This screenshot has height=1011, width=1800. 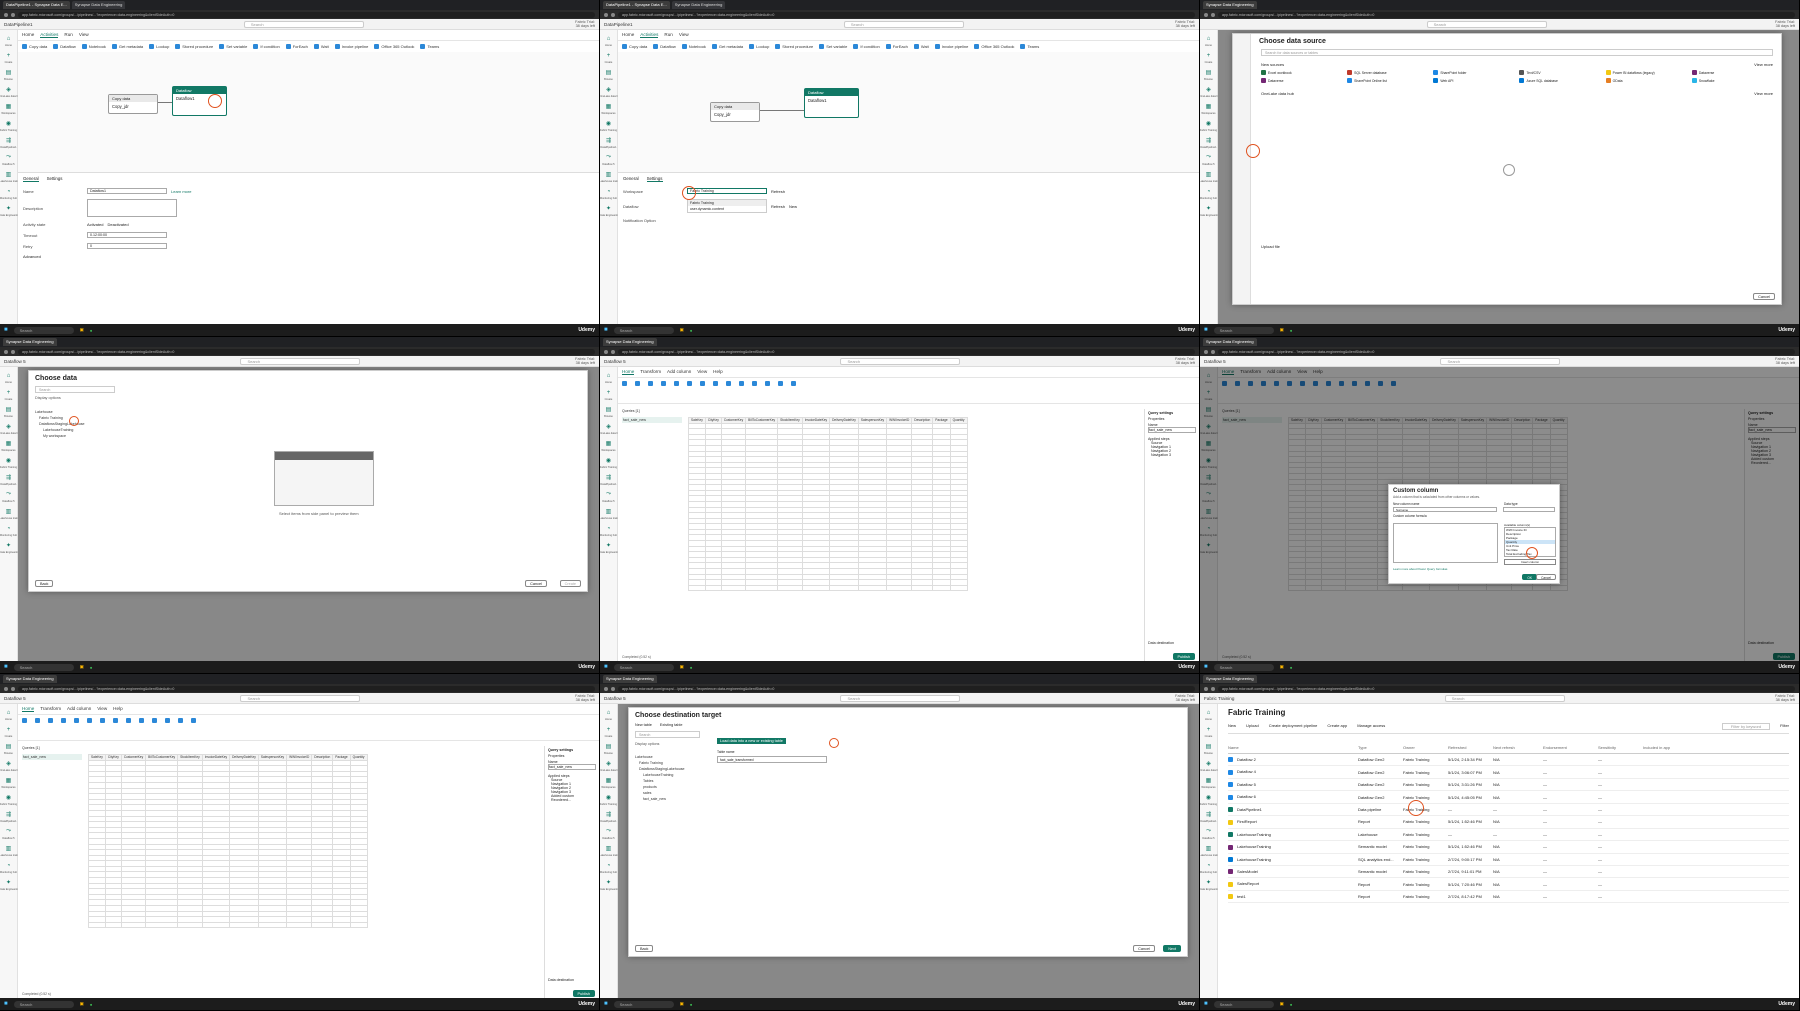 What do you see at coordinates (34, 47) in the screenshot?
I see `activity-tool: Copy data` at bounding box center [34, 47].